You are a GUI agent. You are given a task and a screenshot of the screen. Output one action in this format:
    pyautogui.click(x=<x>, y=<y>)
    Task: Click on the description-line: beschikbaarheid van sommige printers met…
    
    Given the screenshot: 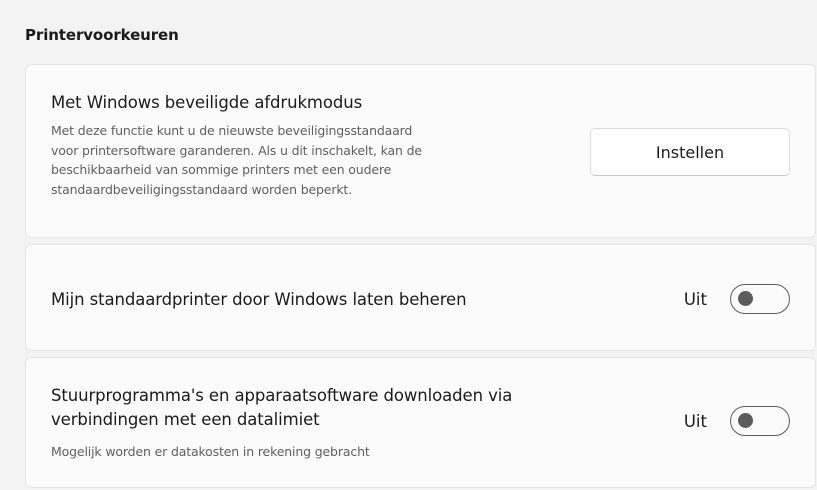 What is the action you would take?
    pyautogui.click(x=221, y=169)
    